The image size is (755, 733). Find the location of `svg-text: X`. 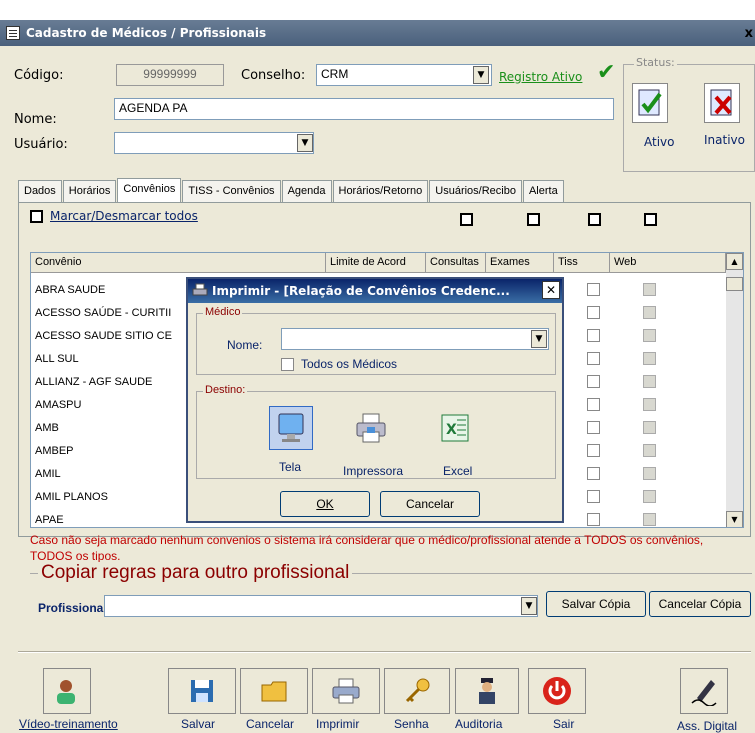

svg-text: X is located at coordinates (451, 430).